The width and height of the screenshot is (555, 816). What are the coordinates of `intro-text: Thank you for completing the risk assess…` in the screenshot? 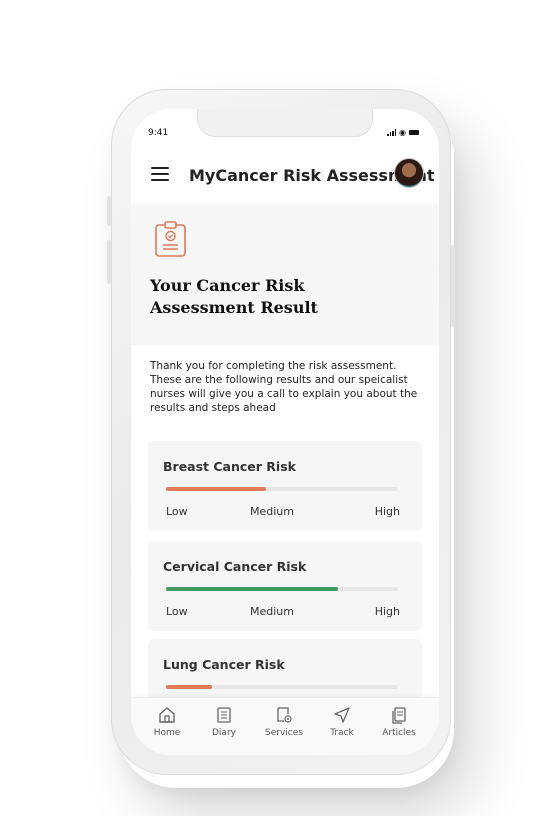 It's located at (284, 387).